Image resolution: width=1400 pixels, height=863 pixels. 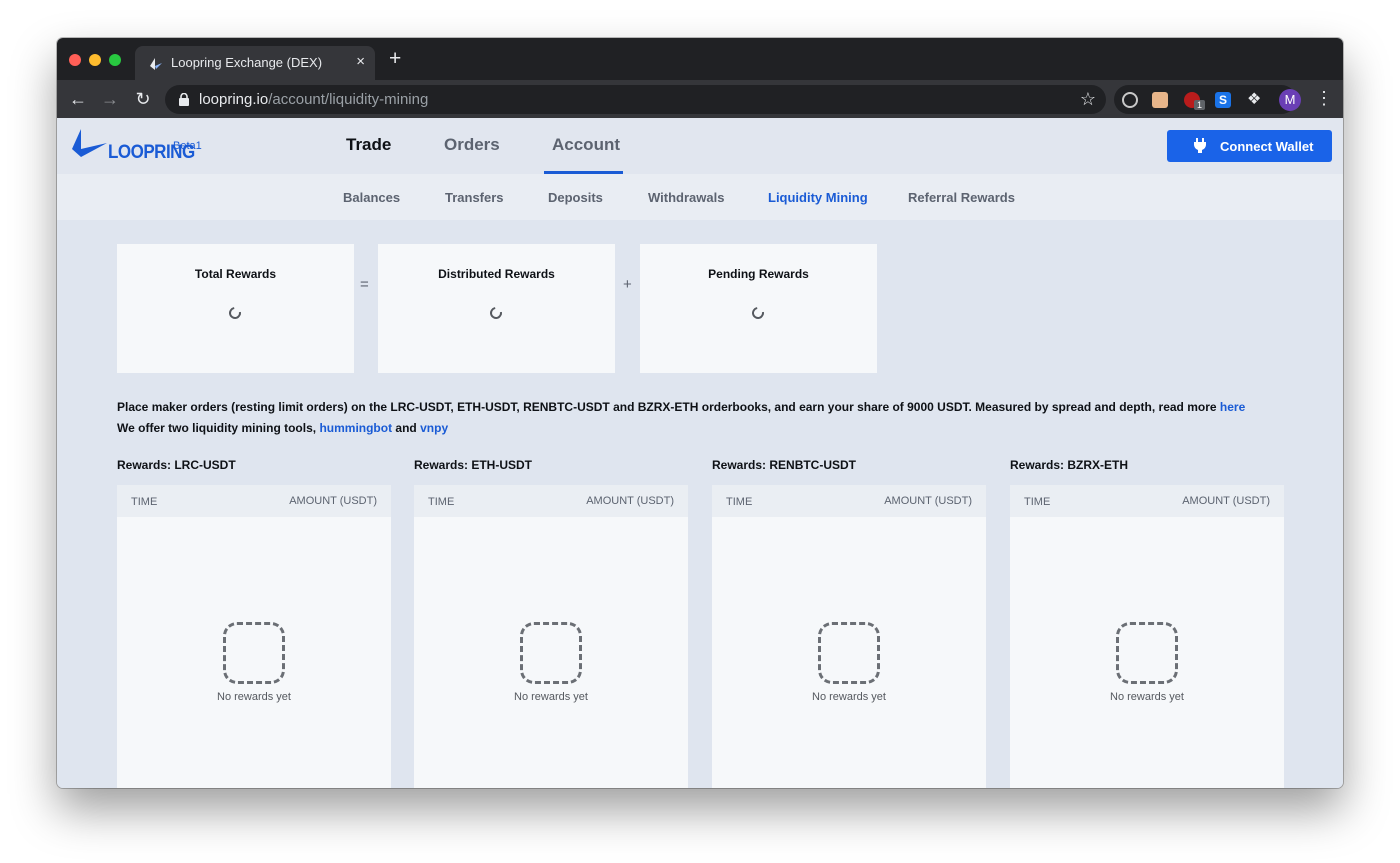 What do you see at coordinates (364, 284) in the screenshot?
I see `equals-sign: =` at bounding box center [364, 284].